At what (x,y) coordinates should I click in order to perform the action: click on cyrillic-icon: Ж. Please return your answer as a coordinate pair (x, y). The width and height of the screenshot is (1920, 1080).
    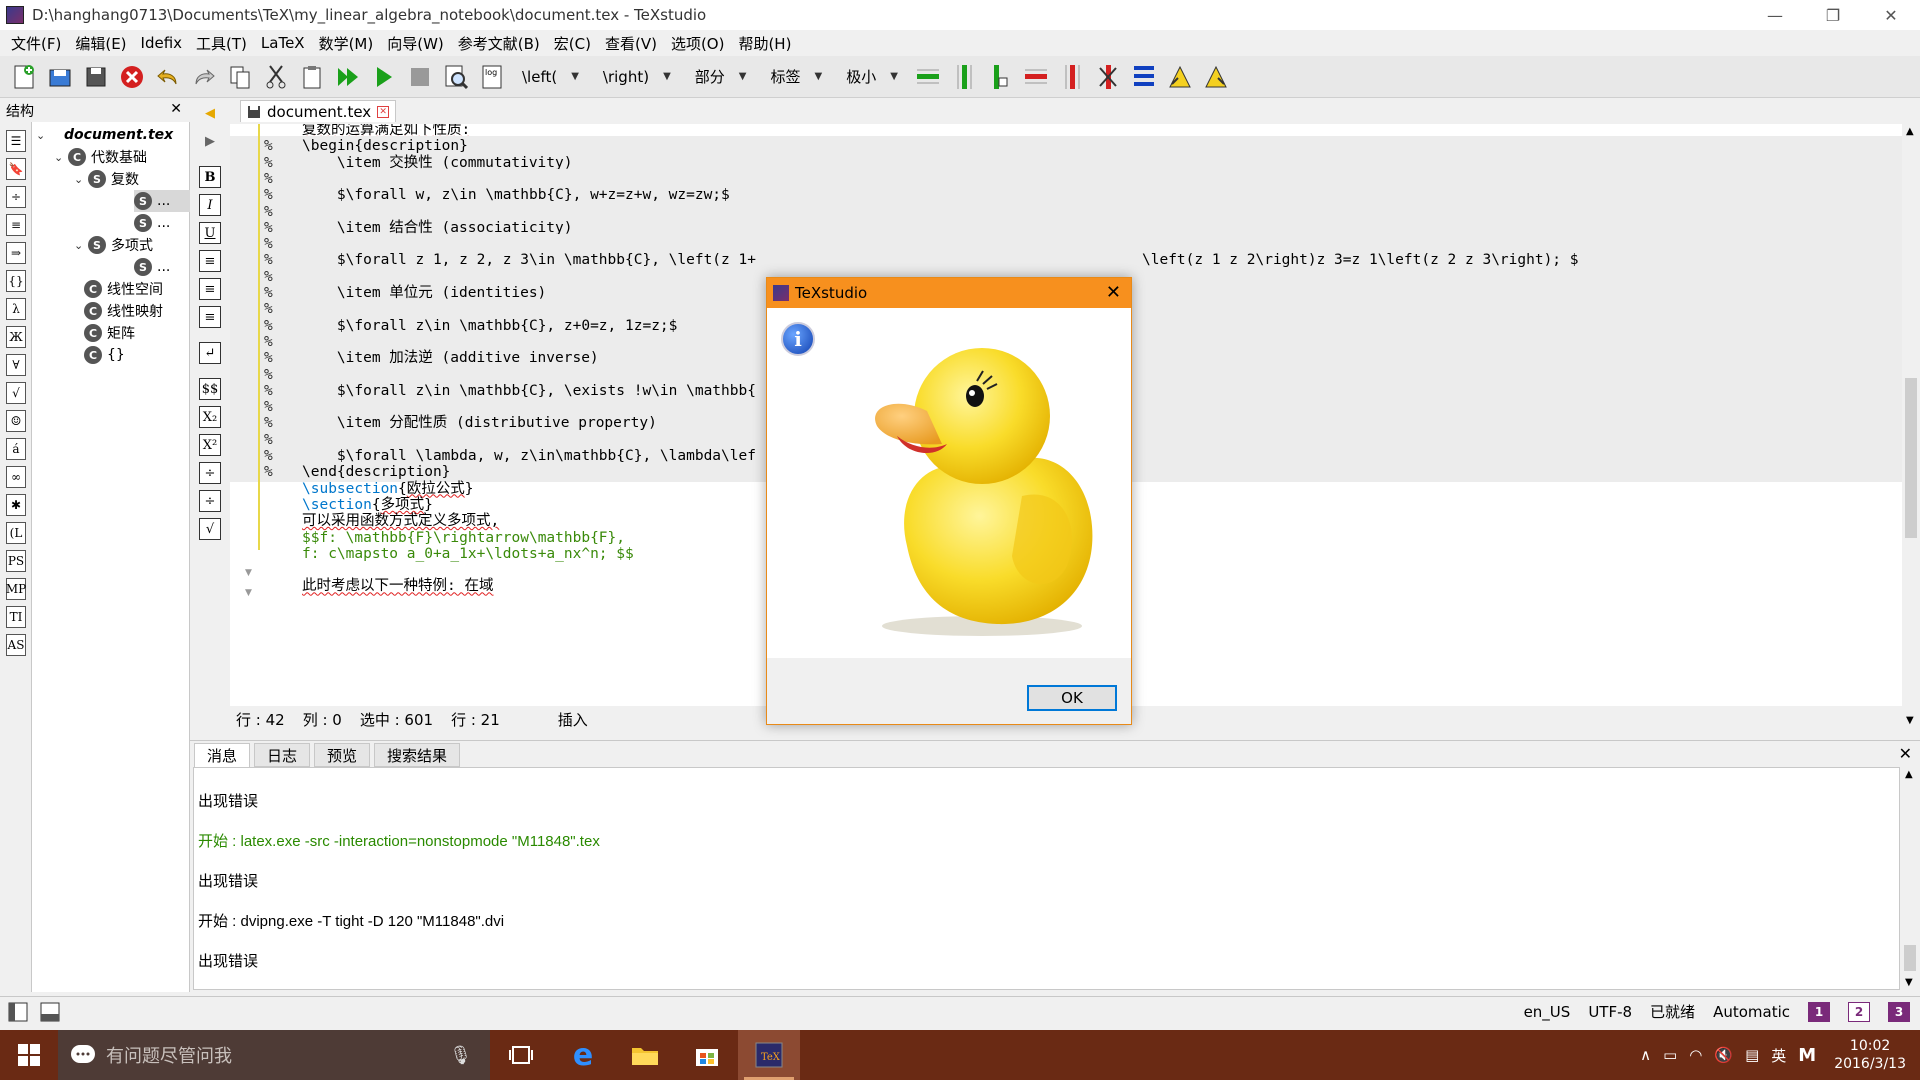
    Looking at the image, I should click on (16, 337).